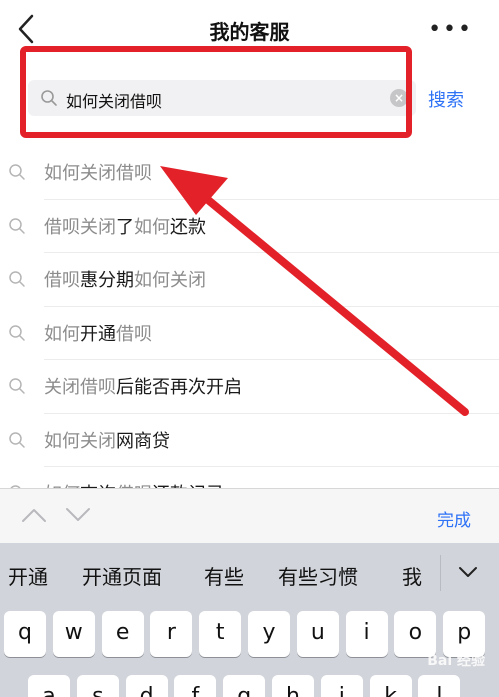 This screenshot has width=499, height=697. I want to click on suggestion-text-part: 网商贷, so click(143, 441).